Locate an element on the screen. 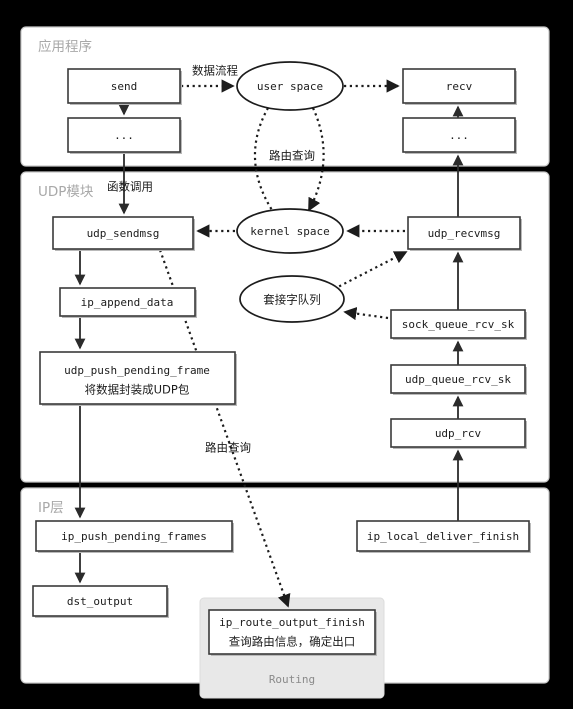  node-ip-local-deliver-finish: ip_local_deliver_finish is located at coordinates (443, 536).